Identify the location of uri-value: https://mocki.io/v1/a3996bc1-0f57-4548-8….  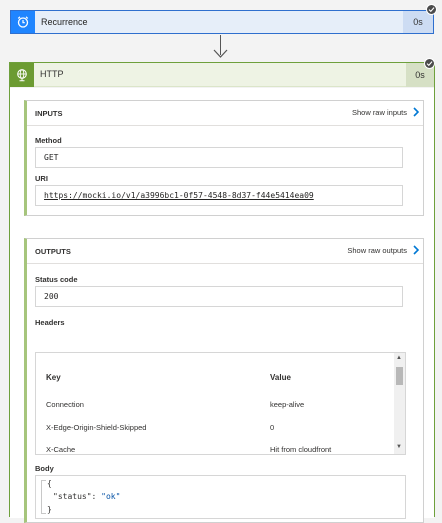
(179, 195).